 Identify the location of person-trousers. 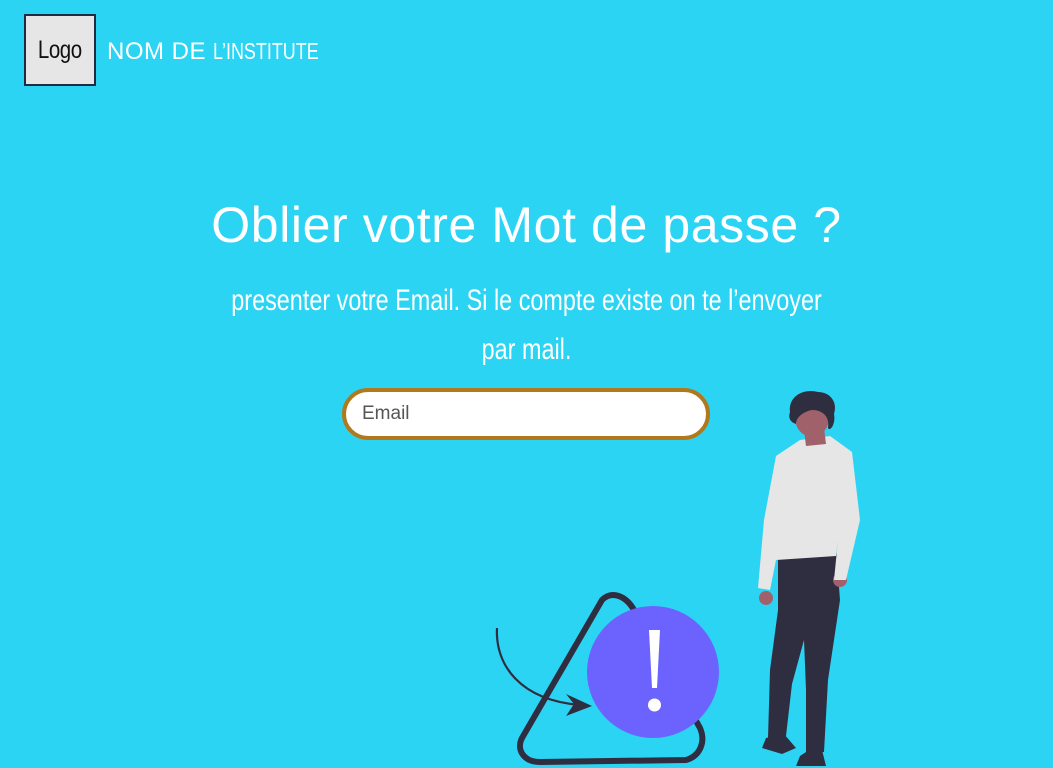
(804, 651).